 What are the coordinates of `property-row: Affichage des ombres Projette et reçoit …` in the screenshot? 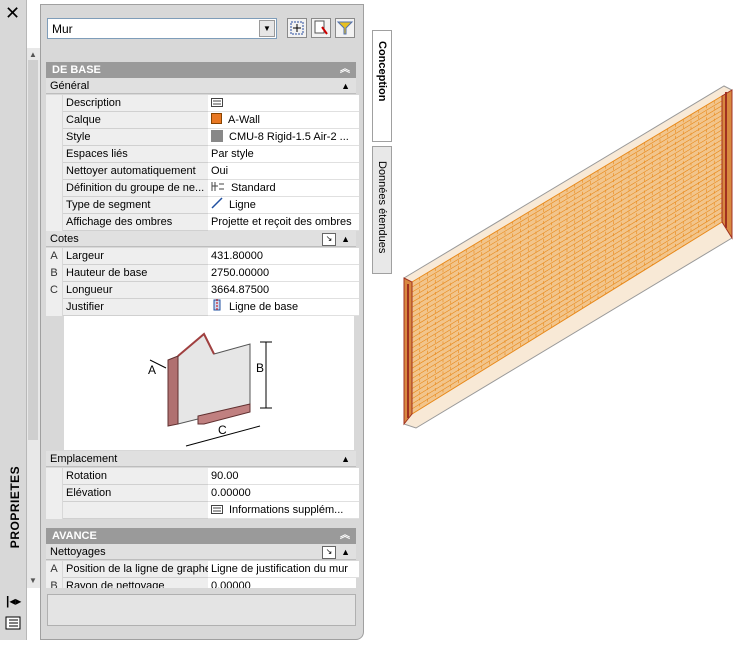 It's located at (202, 222).